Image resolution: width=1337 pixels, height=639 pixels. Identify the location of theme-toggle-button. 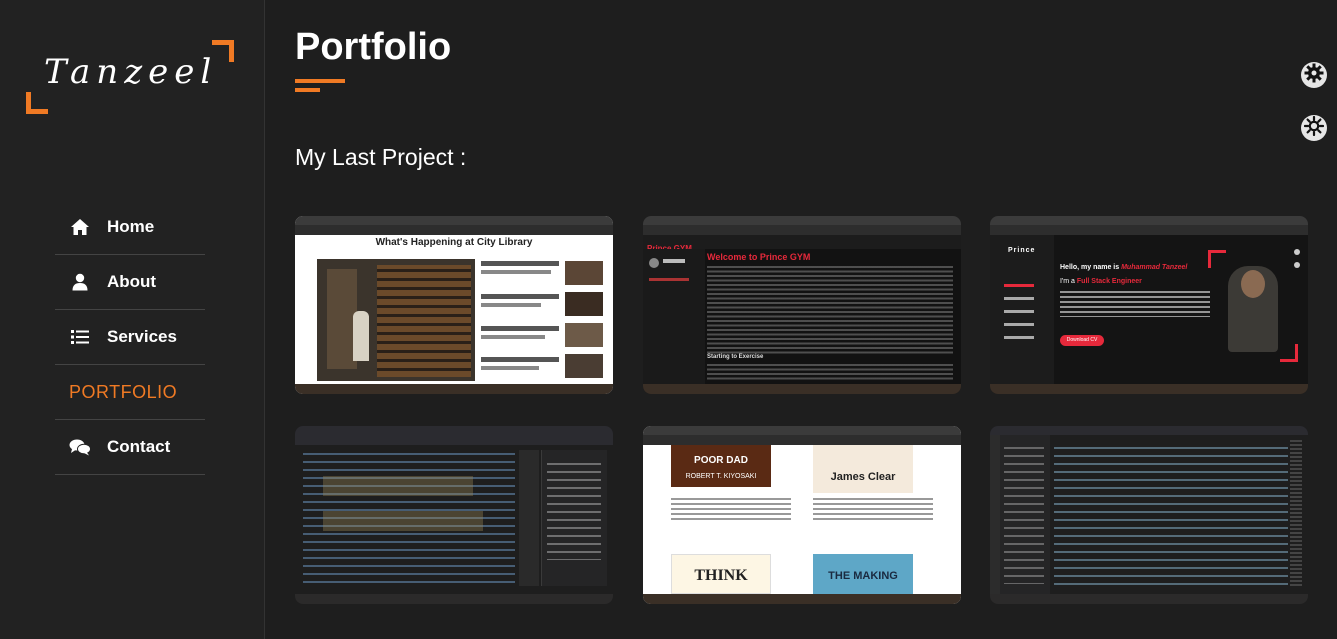
(1314, 128).